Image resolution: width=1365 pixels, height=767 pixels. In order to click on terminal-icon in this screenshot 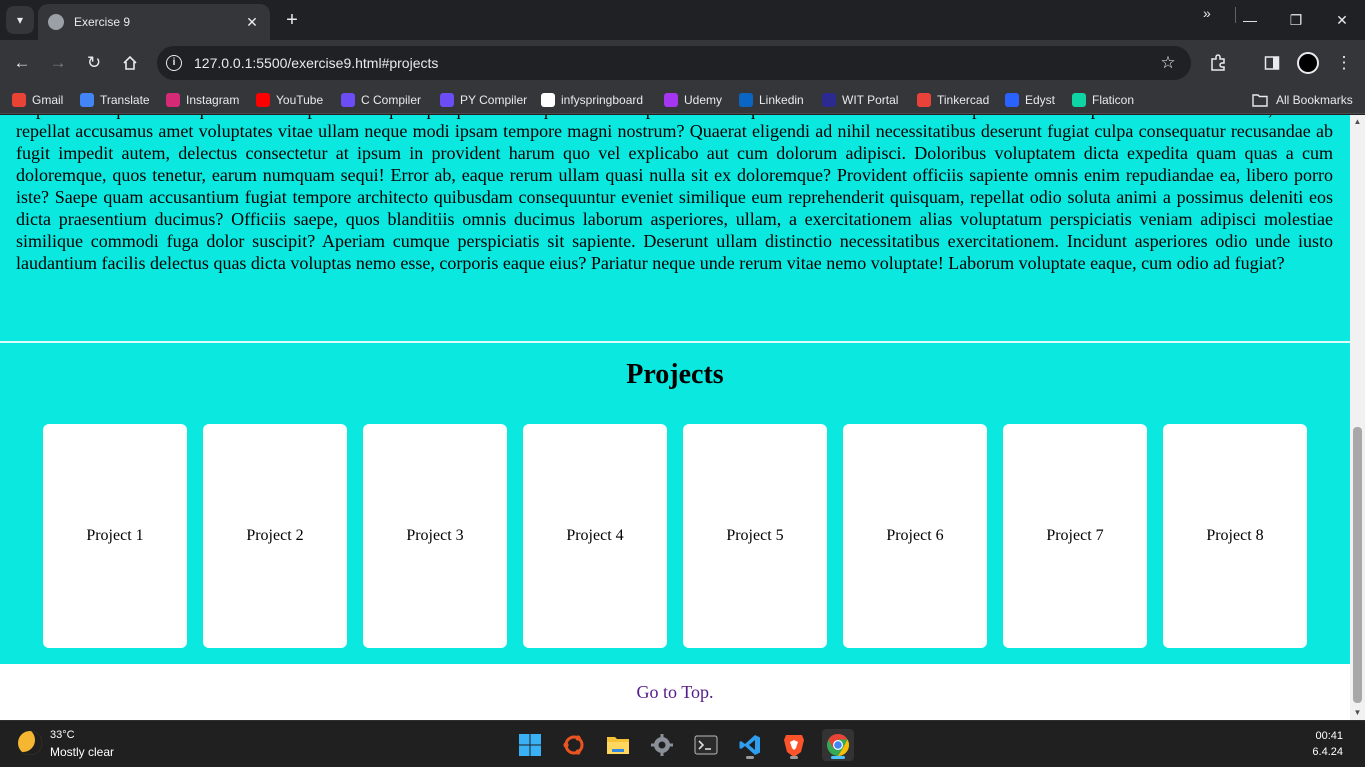, I will do `click(706, 745)`.